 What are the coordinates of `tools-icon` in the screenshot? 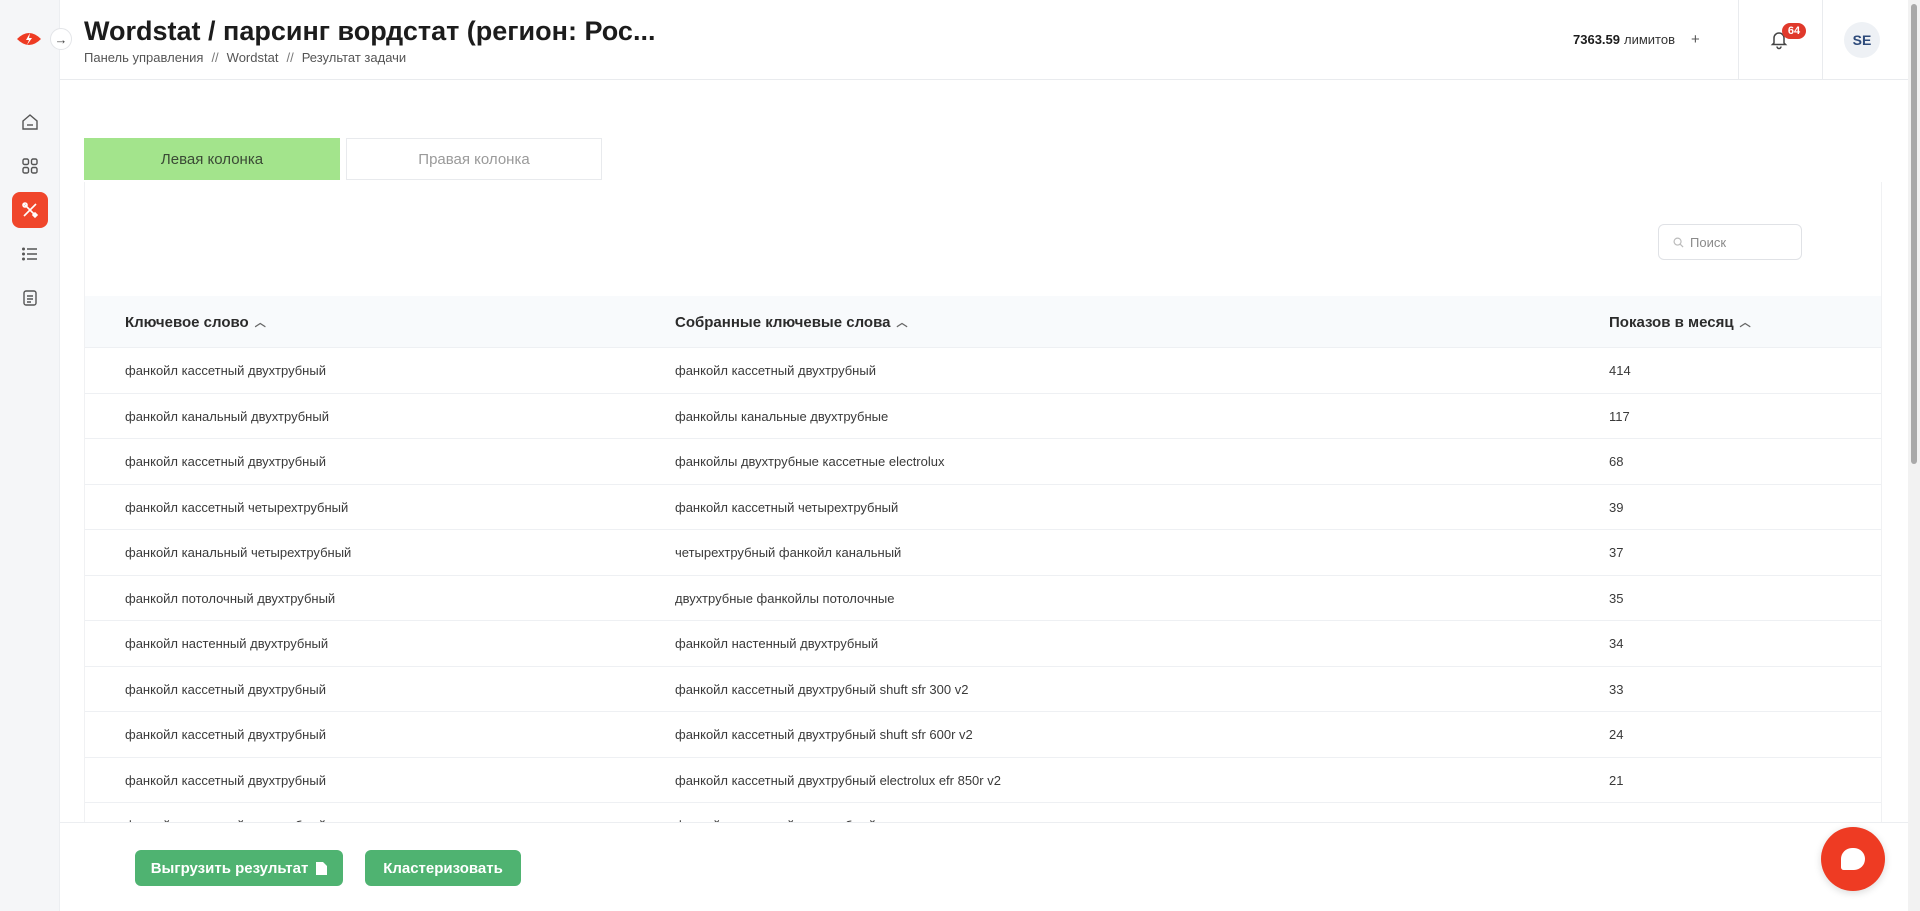 It's located at (30, 210).